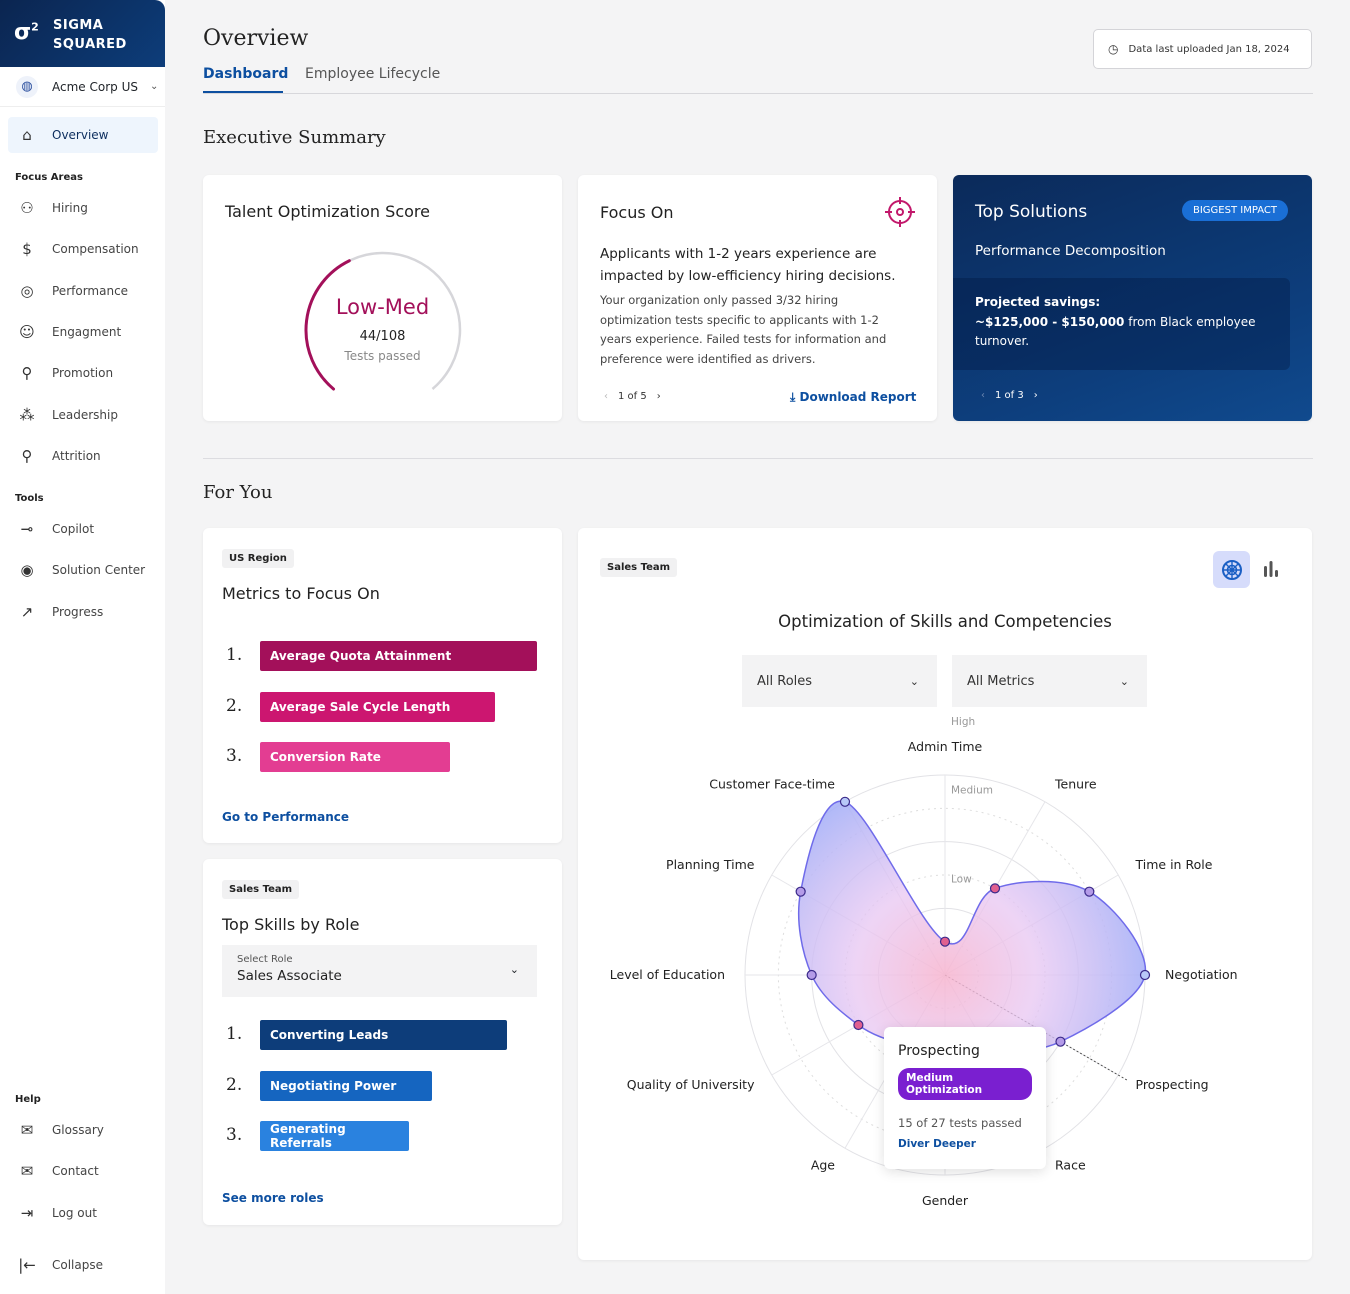  What do you see at coordinates (965, 1144) in the screenshot?
I see `dive-deeper-link: Diver Deeper` at bounding box center [965, 1144].